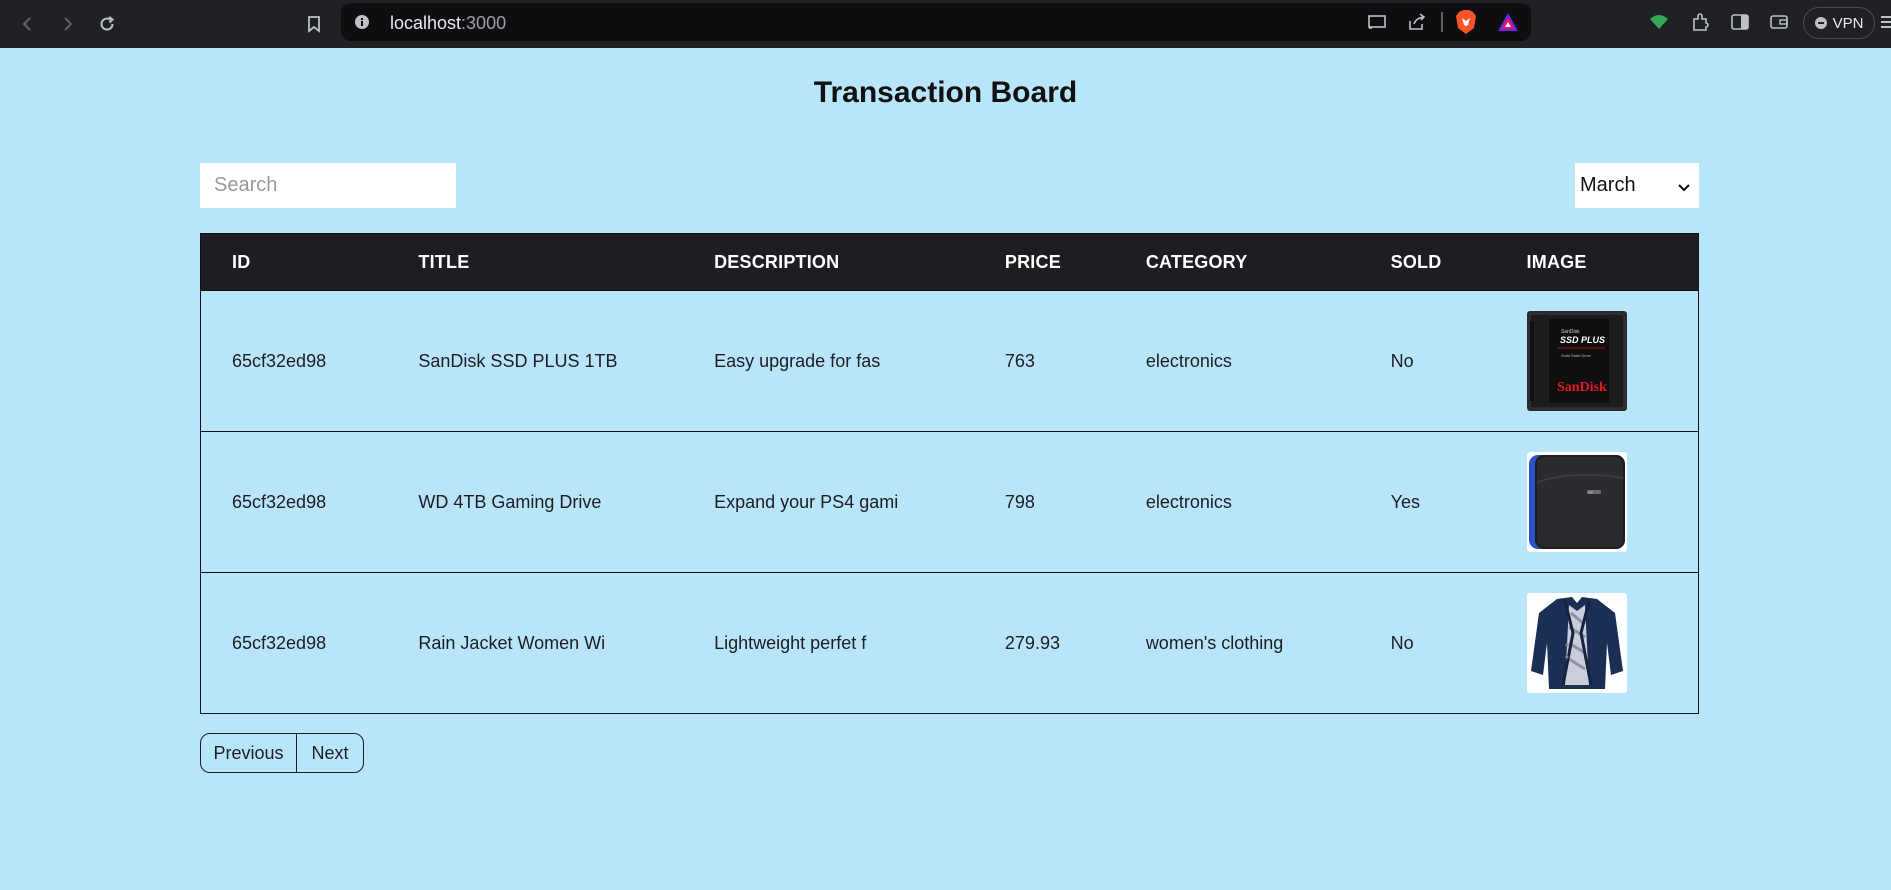 The width and height of the screenshot is (1891, 890). Describe the element at coordinates (249, 753) in the screenshot. I see `previous-button: Previous` at that location.